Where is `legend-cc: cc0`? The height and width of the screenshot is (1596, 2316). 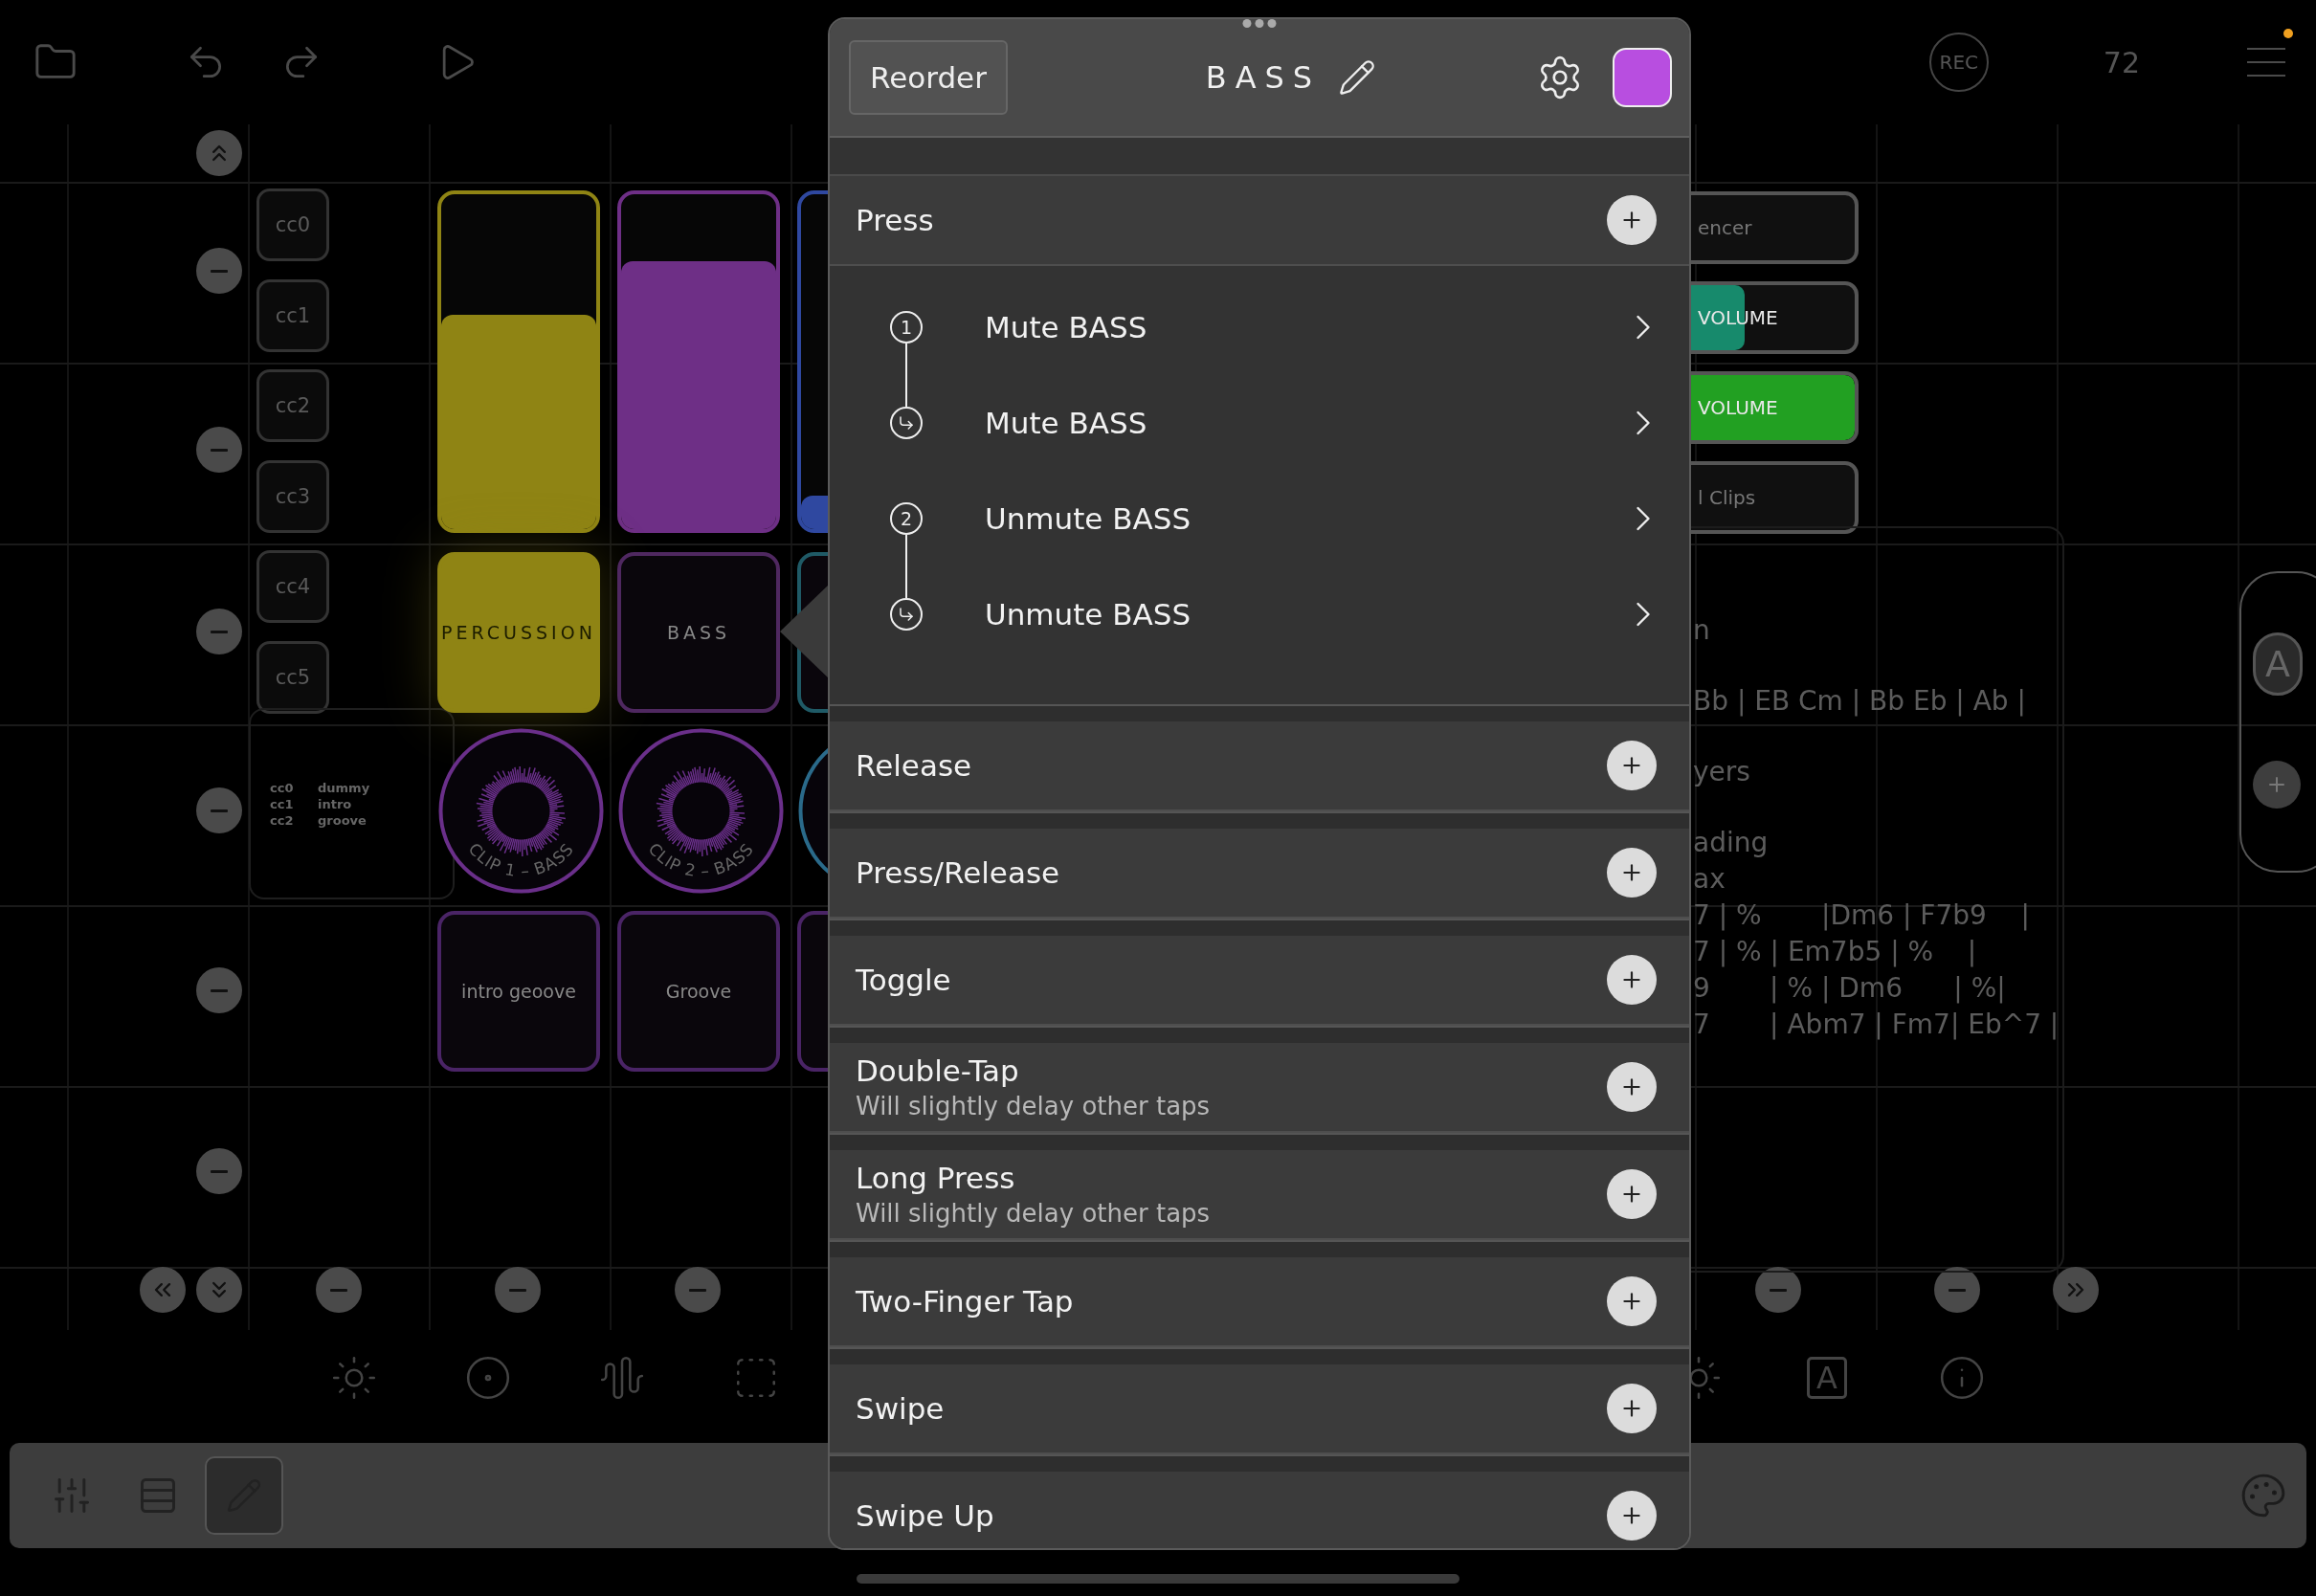
legend-cc: cc0 is located at coordinates (282, 788).